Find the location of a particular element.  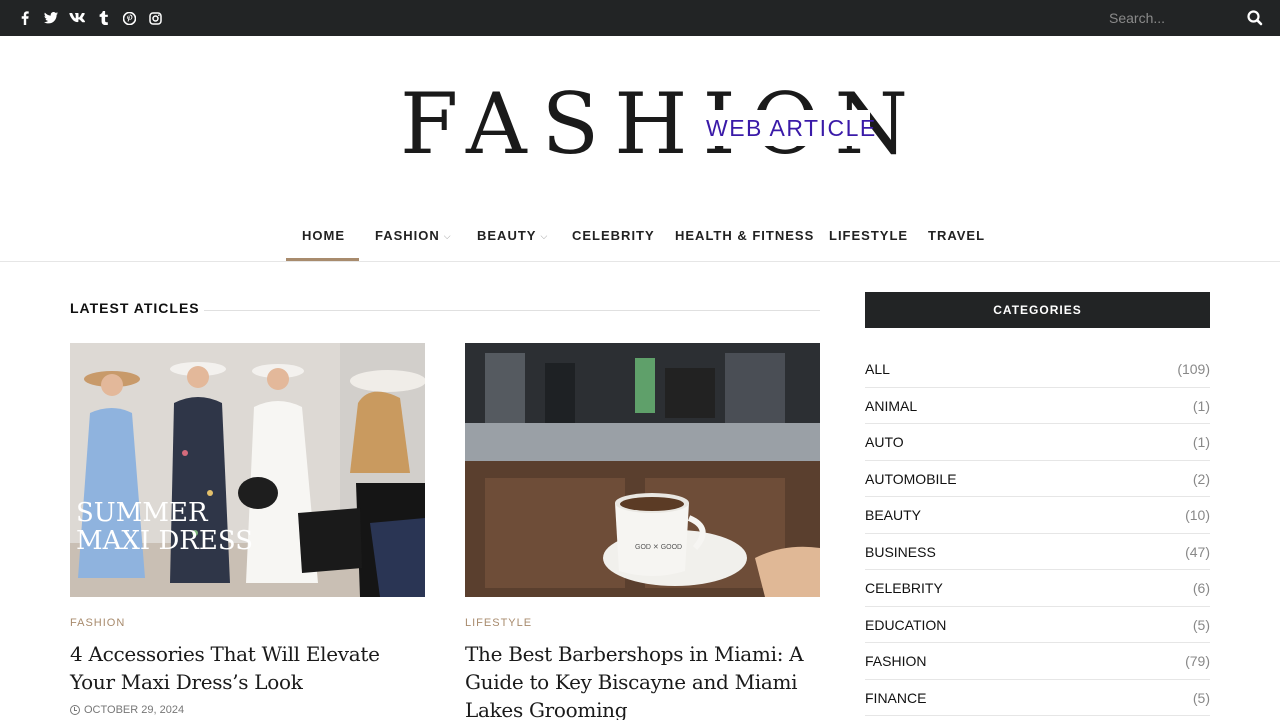

category-count: (79) is located at coordinates (1197, 661).